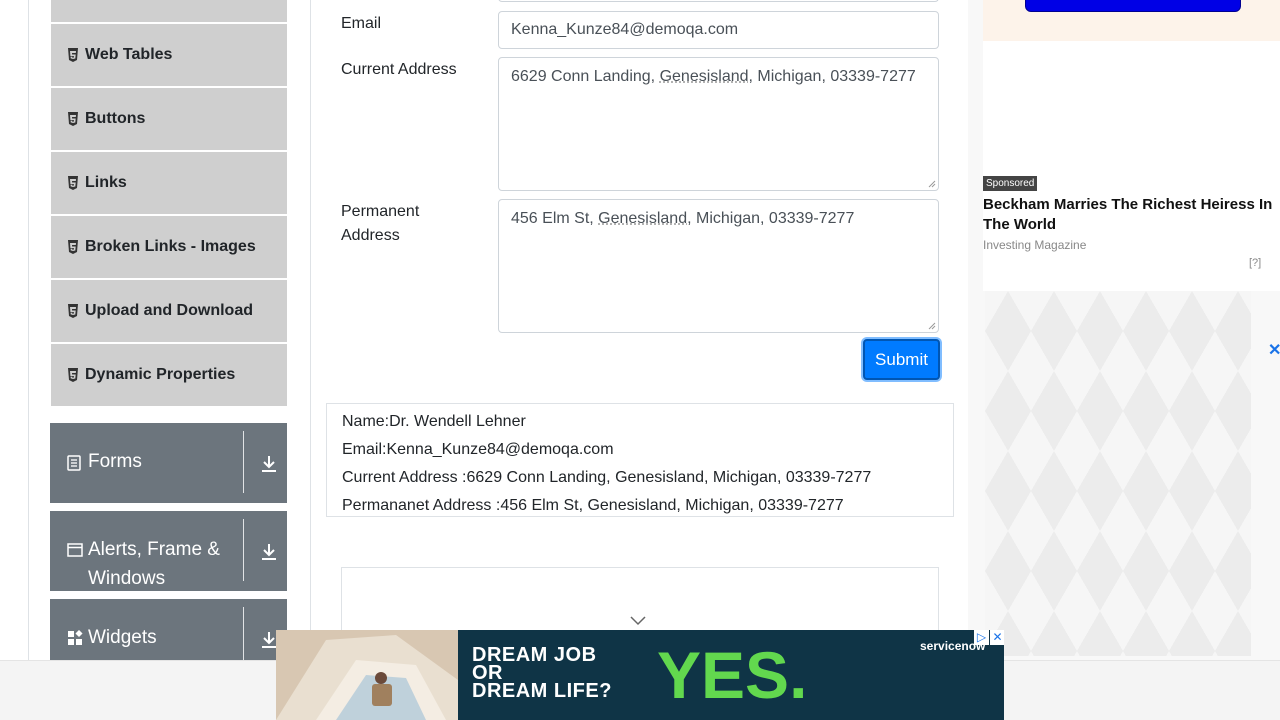 Image resolution: width=1280 pixels, height=720 pixels. What do you see at coordinates (406, 224) in the screenshot?
I see `permanent-address-label: Permanent Address` at bounding box center [406, 224].